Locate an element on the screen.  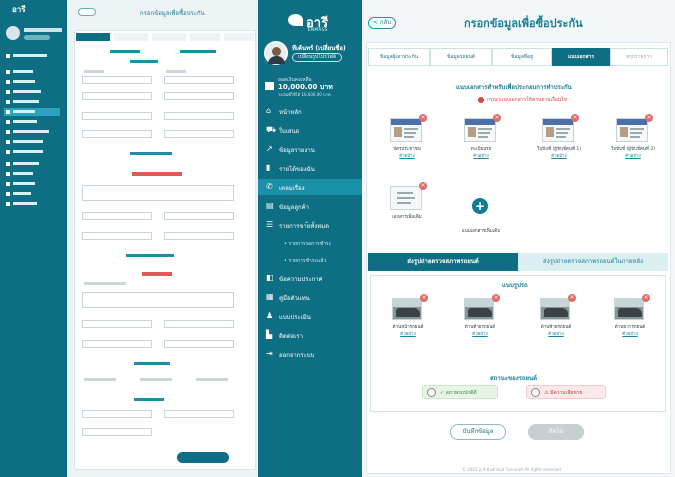
sidebar-item: ◧ ข้อความประกาศ is located at coordinates (310, 278).